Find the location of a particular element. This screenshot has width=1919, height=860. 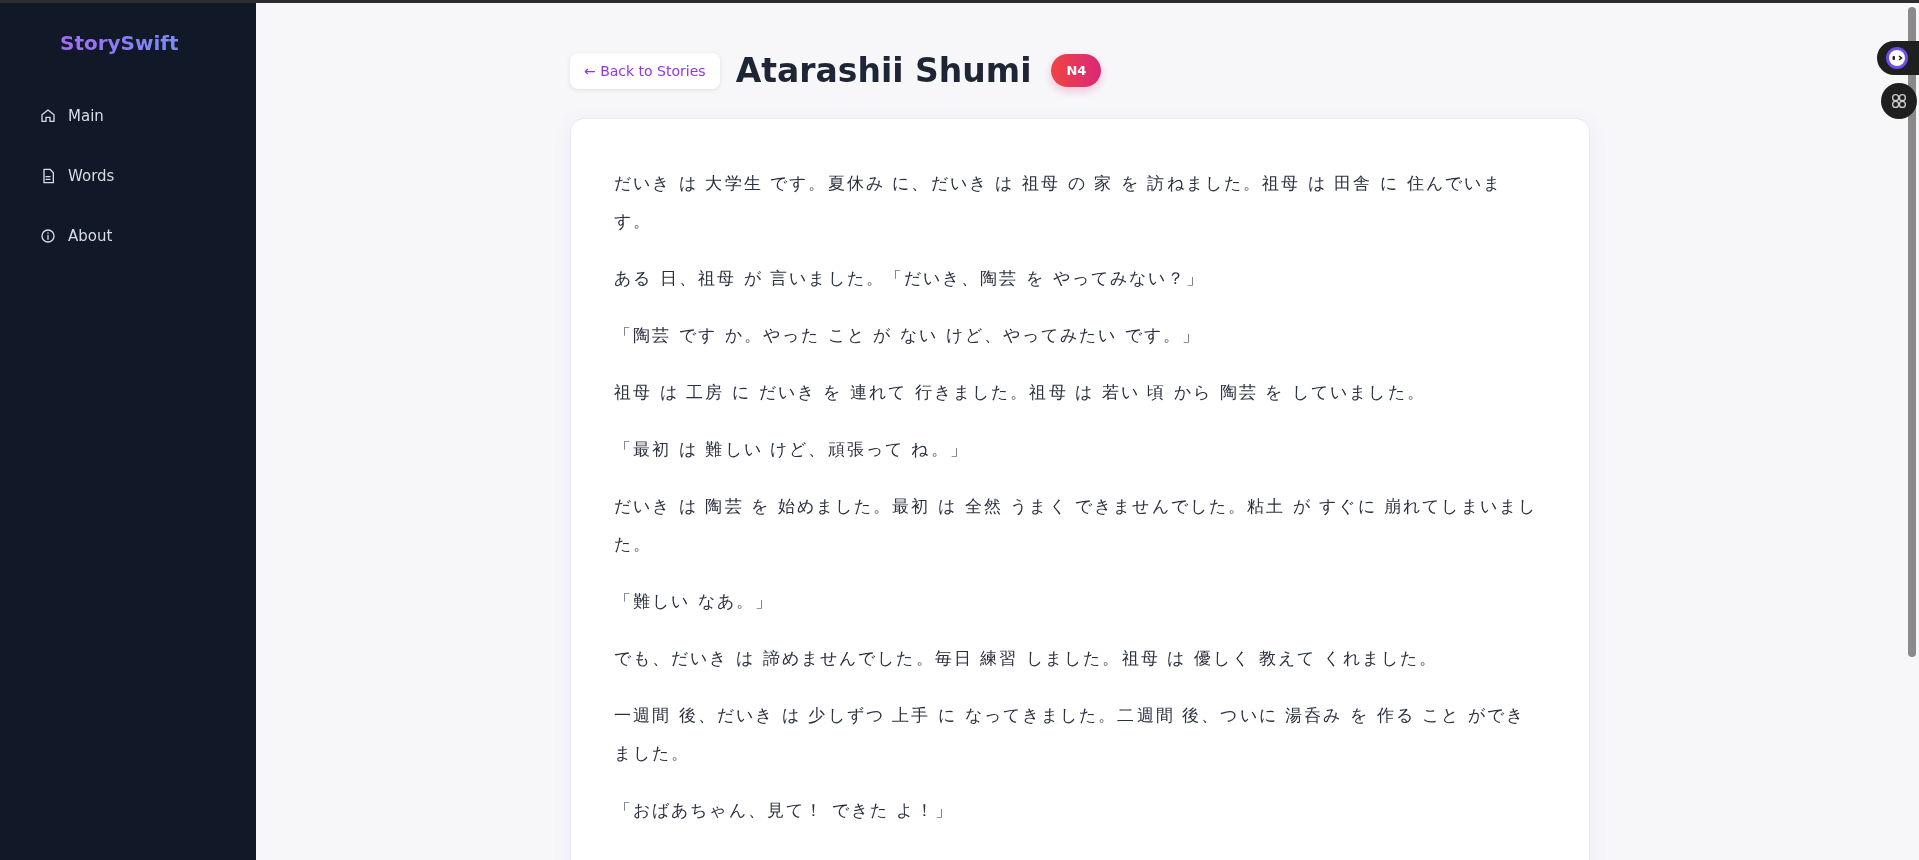

level-badge: N4 is located at coordinates (1076, 70).